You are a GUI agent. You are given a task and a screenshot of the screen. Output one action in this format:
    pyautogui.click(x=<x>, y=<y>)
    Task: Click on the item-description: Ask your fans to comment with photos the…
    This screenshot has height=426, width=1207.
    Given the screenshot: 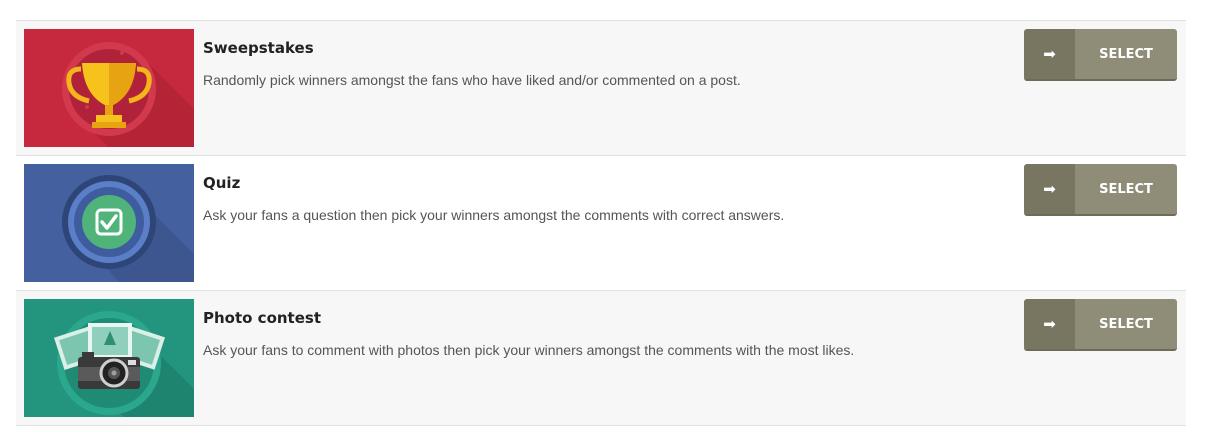 What is the action you would take?
    pyautogui.click(x=529, y=350)
    